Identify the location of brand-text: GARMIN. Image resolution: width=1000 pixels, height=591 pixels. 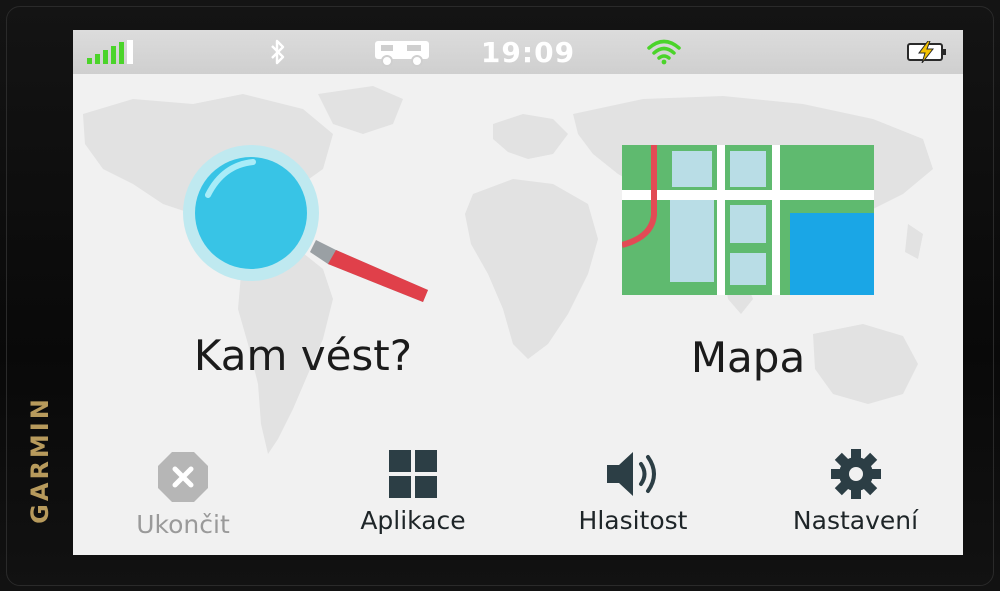
(40, 460).